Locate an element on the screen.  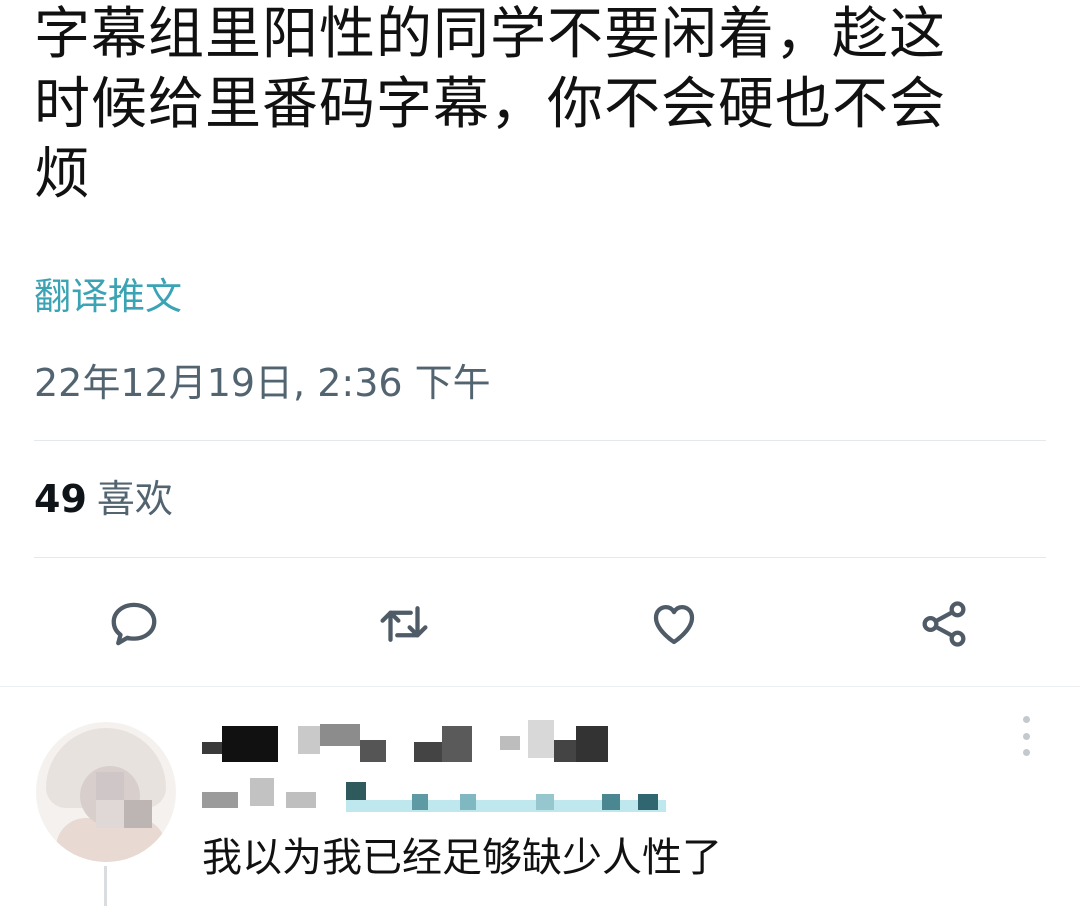
avatar is located at coordinates (106, 792).